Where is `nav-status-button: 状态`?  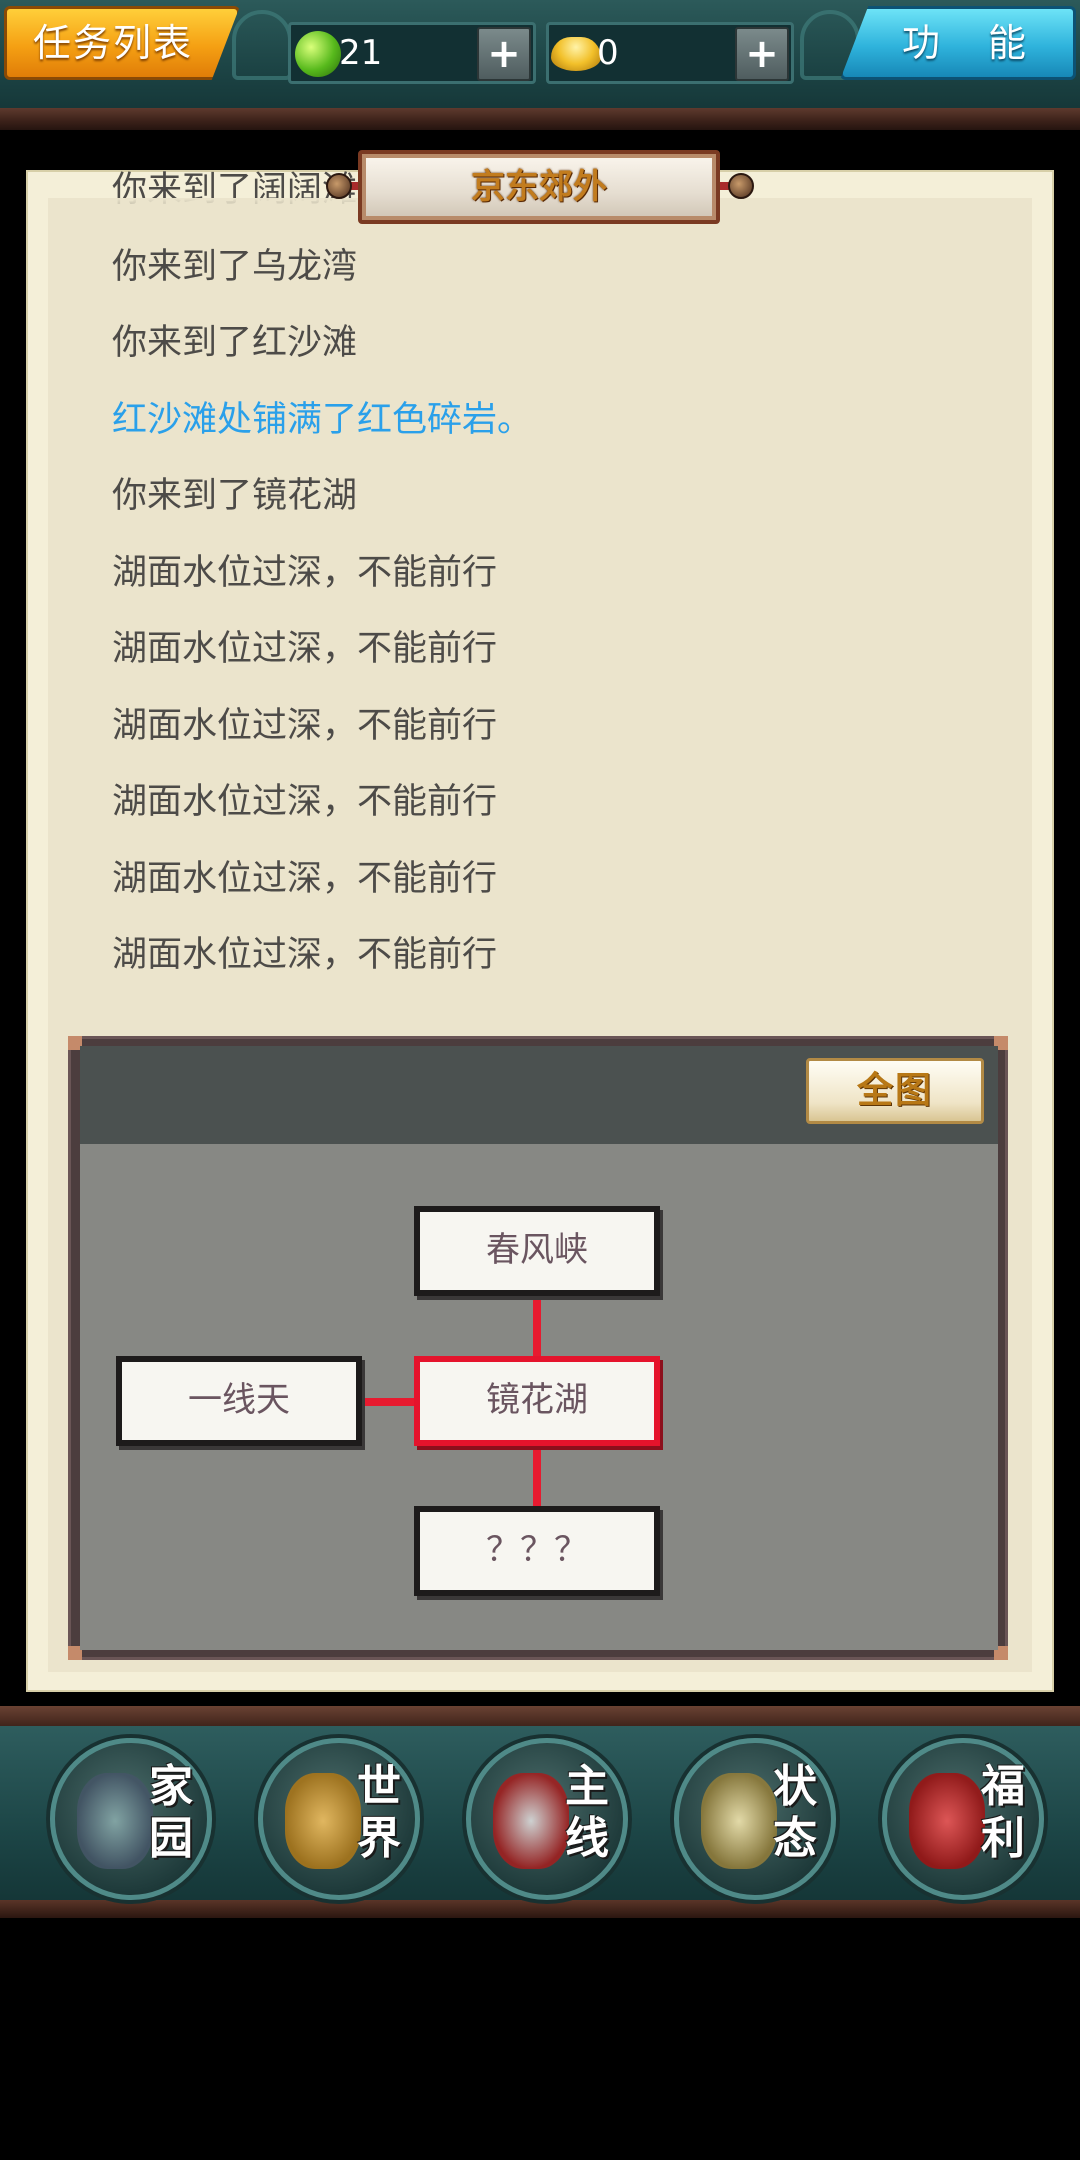
nav-status-button: 状态 is located at coordinates (755, 1819).